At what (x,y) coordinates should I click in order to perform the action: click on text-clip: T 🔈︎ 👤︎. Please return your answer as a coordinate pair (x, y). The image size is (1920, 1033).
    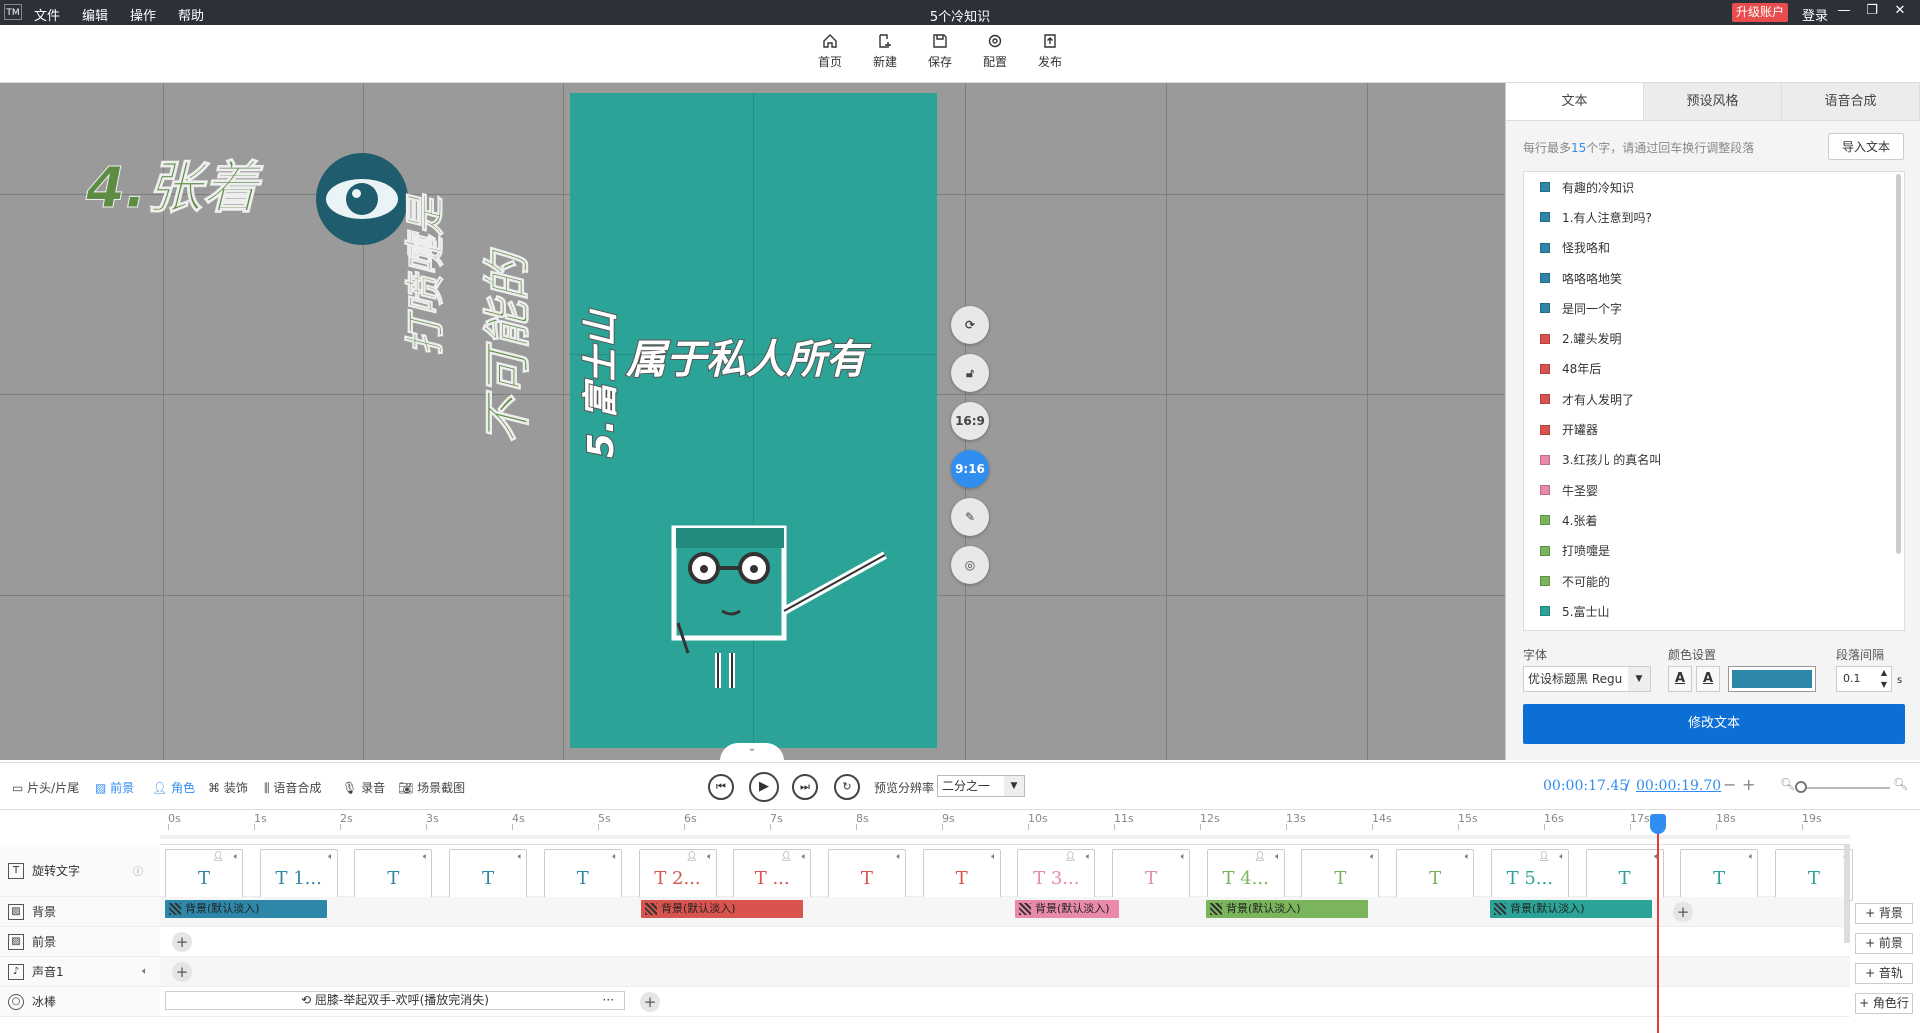
    Looking at the image, I should click on (204, 875).